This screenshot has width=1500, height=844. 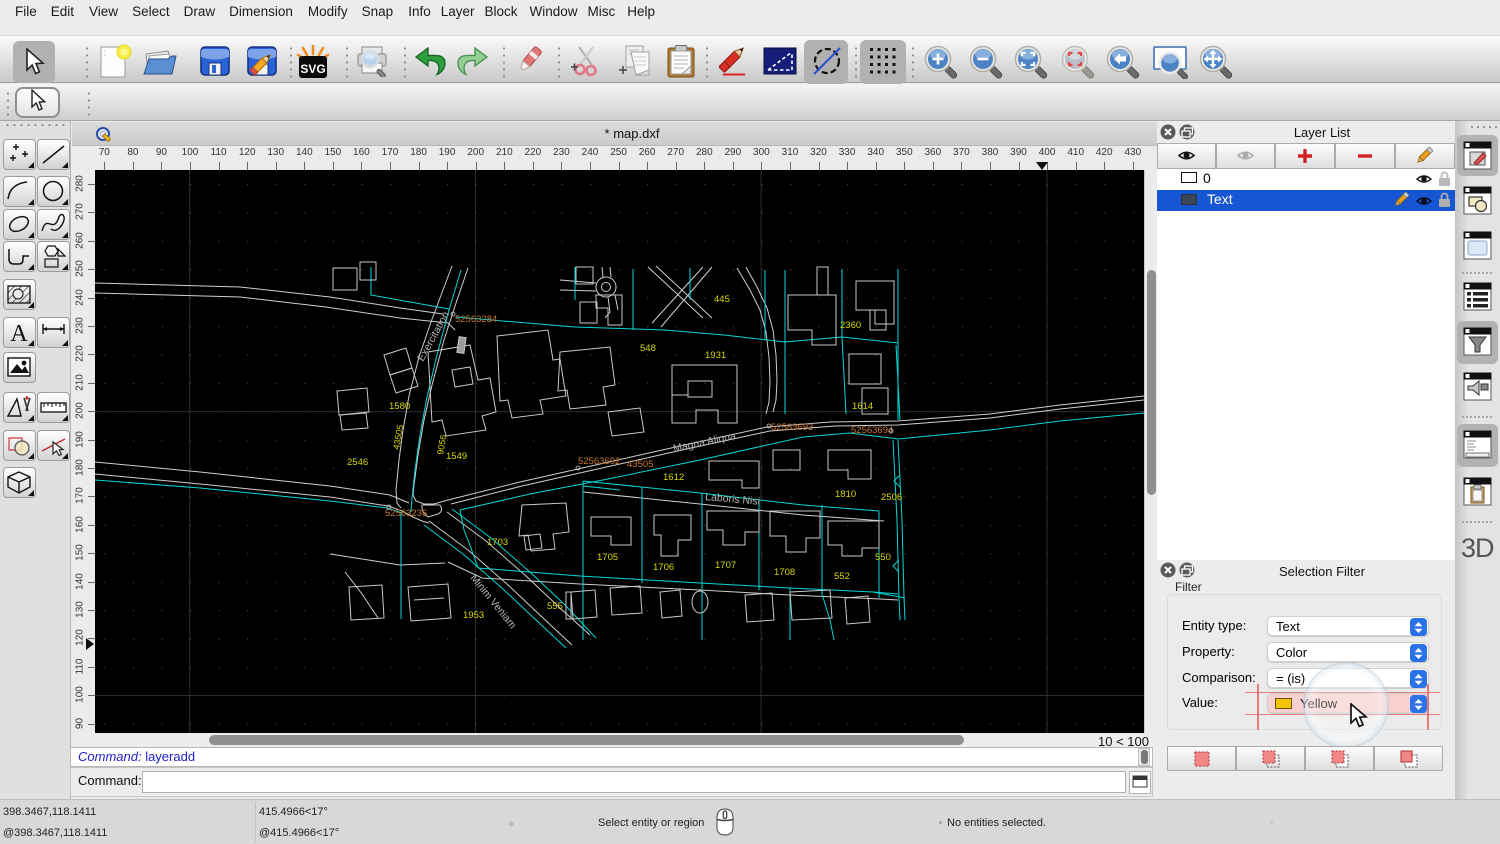 What do you see at coordinates (19, 333) in the screenshot?
I see `svg-text: A` at bounding box center [19, 333].